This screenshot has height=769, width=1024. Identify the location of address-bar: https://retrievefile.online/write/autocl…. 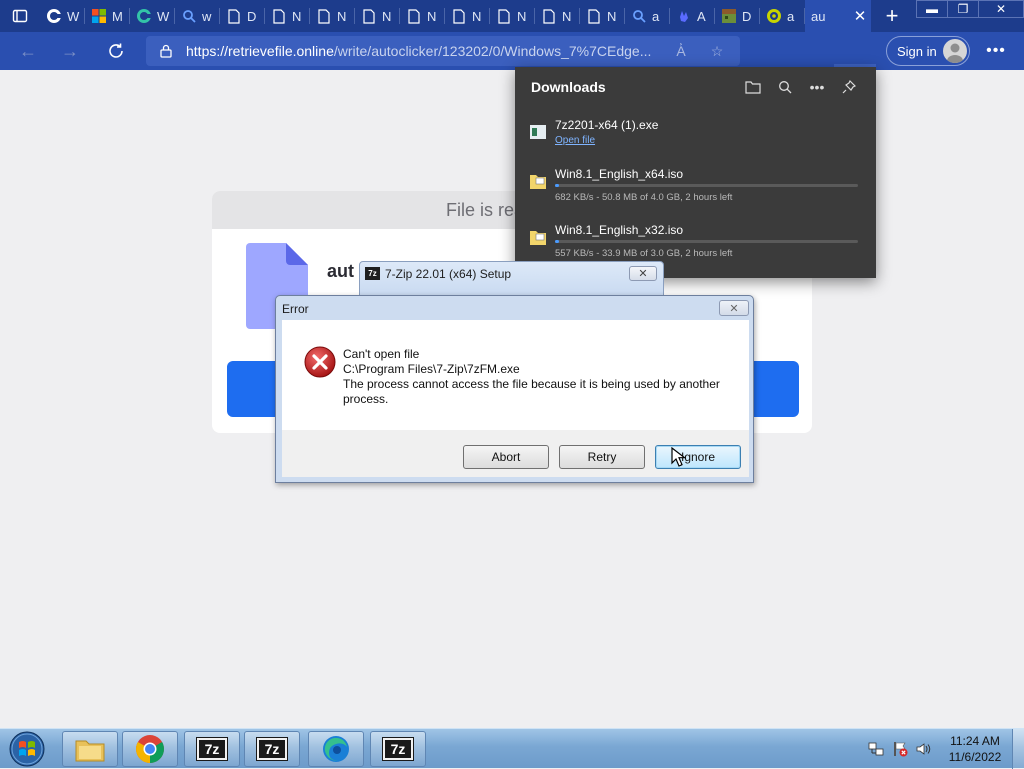
(443, 51).